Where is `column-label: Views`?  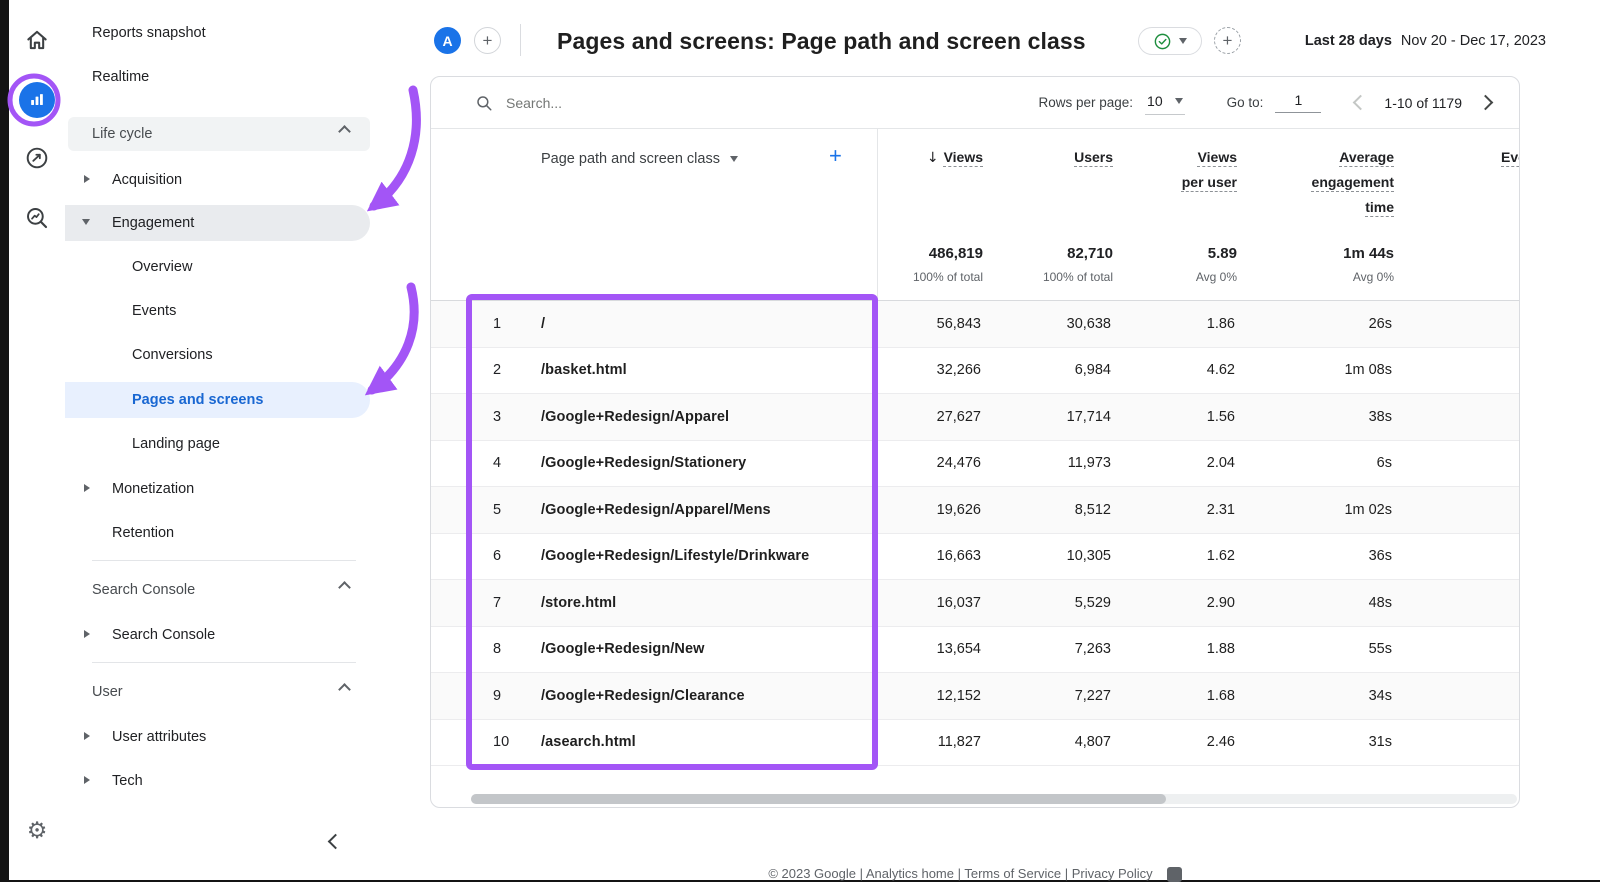 column-label: Views is located at coordinates (963, 157).